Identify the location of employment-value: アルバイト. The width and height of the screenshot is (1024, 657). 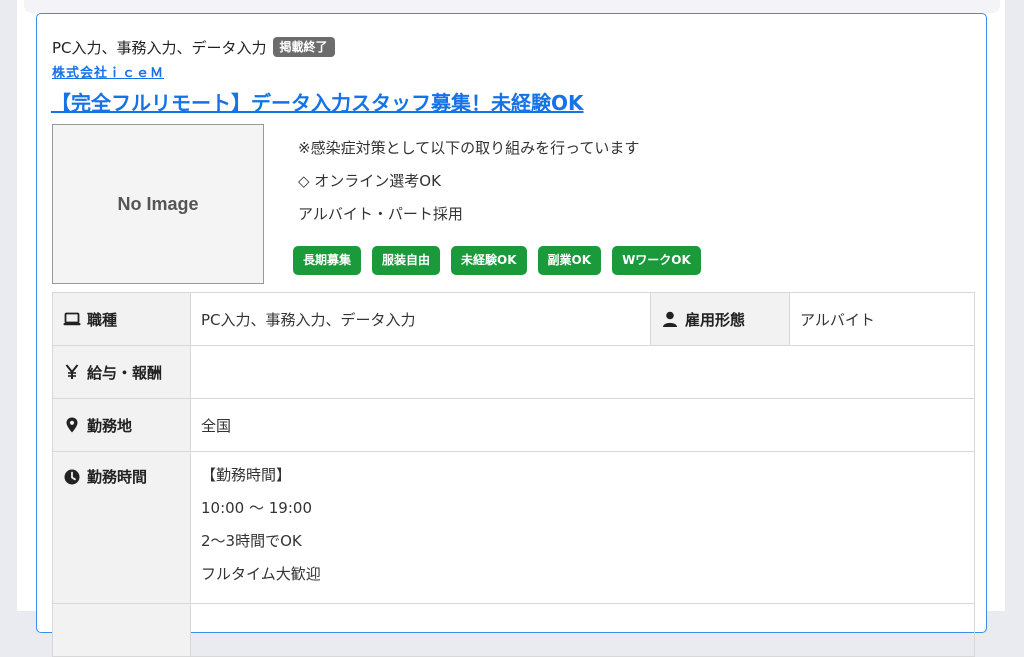
(882, 319).